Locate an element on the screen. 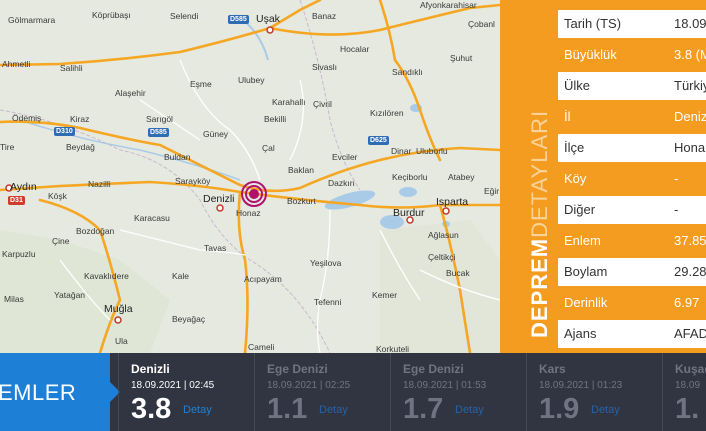  place-label: Alaşehir is located at coordinates (130, 93).